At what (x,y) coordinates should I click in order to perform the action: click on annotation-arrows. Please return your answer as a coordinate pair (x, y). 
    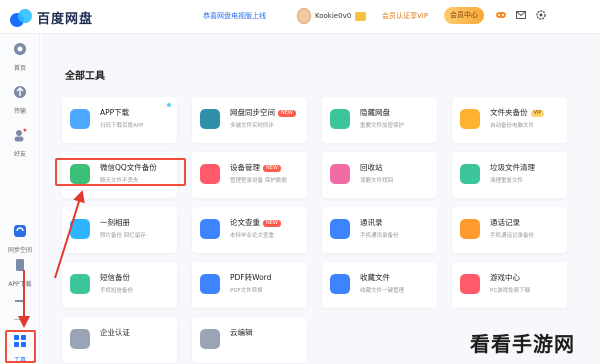
    Looking at the image, I should click on (51, 259).